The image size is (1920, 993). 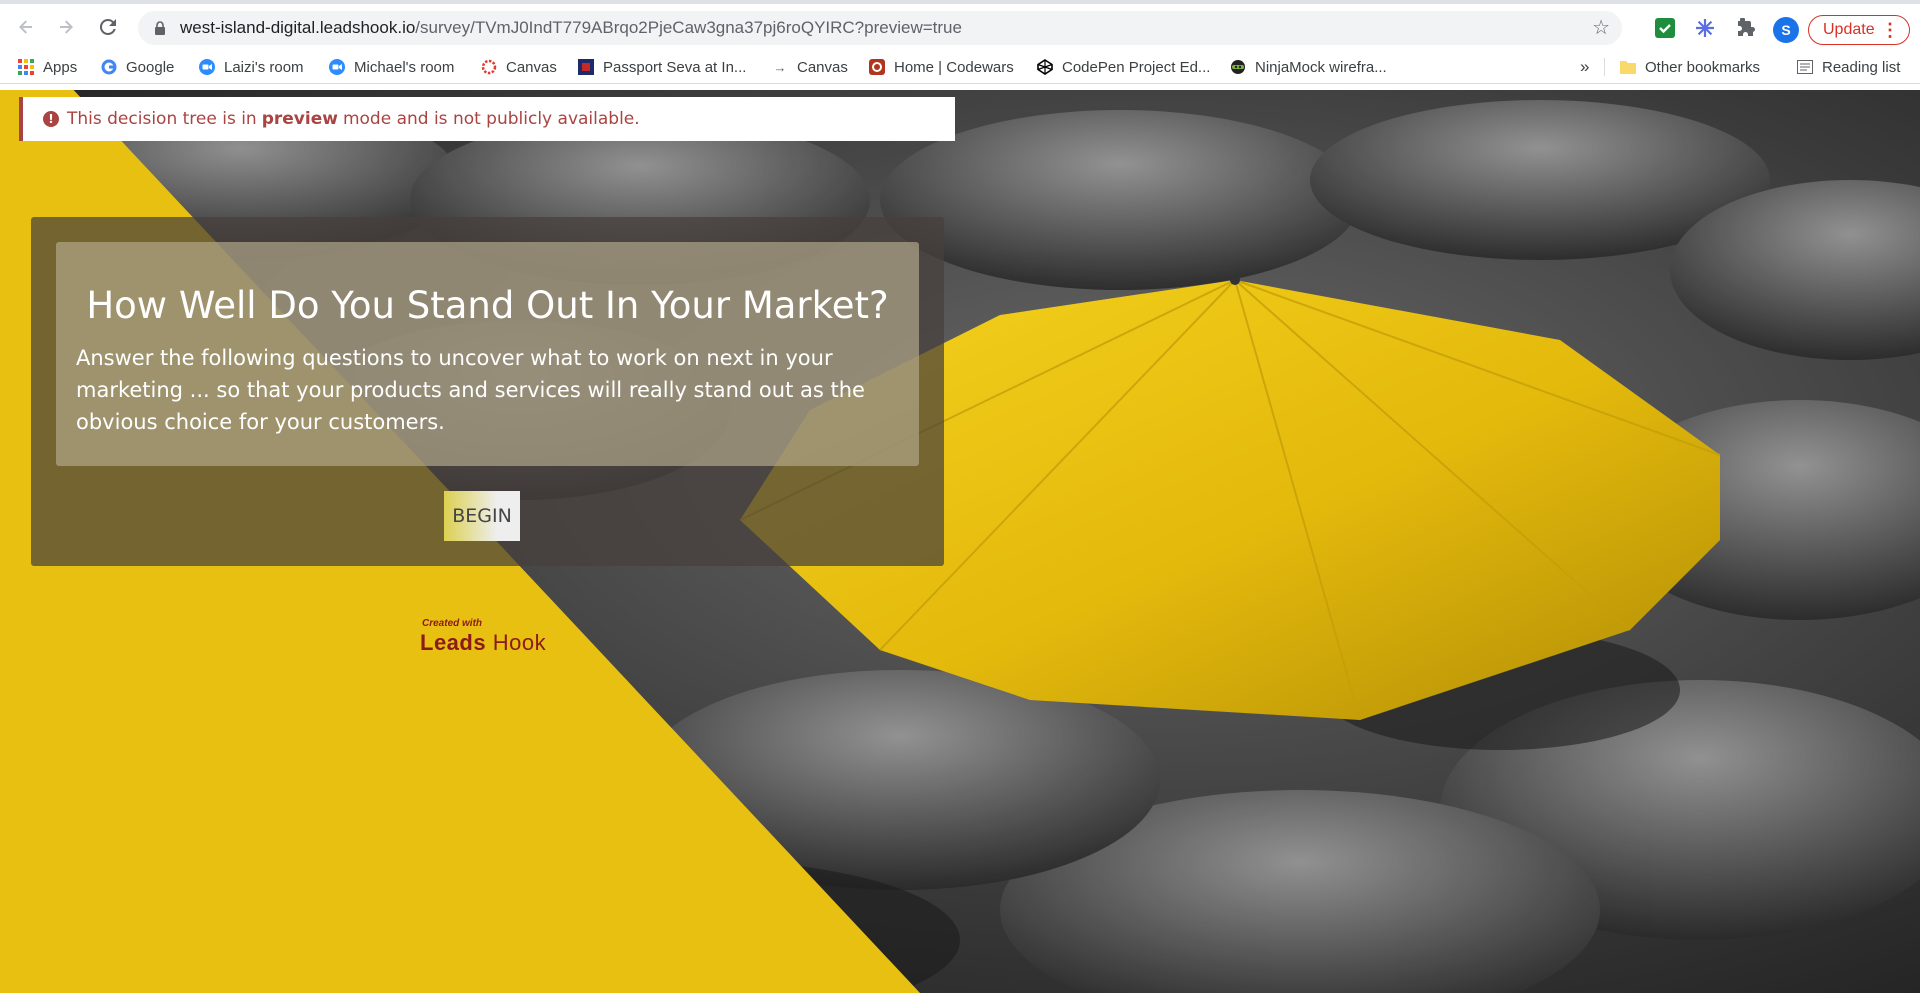 What do you see at coordinates (1849, 29) in the screenshot?
I see `update-label: Update` at bounding box center [1849, 29].